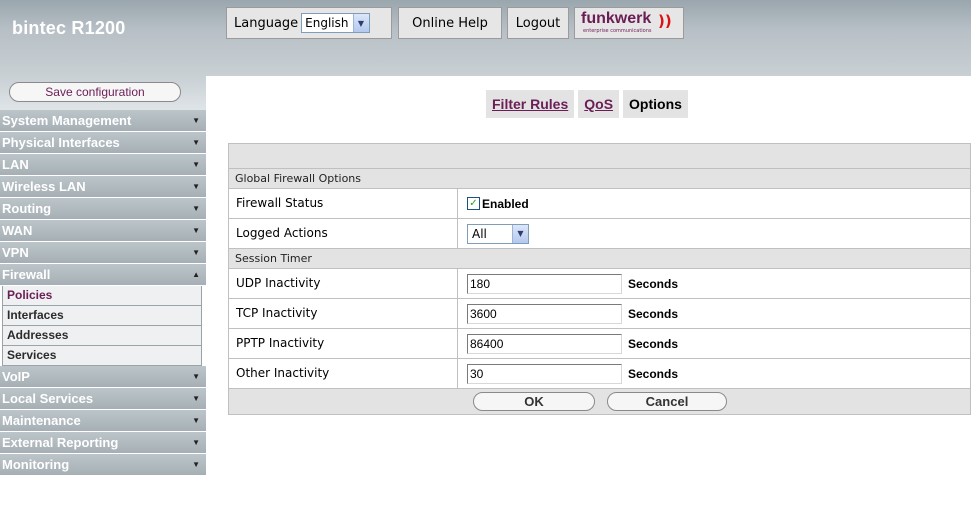  Describe the element at coordinates (15, 252) in the screenshot. I see `sidebar-item-label: VPN` at that location.